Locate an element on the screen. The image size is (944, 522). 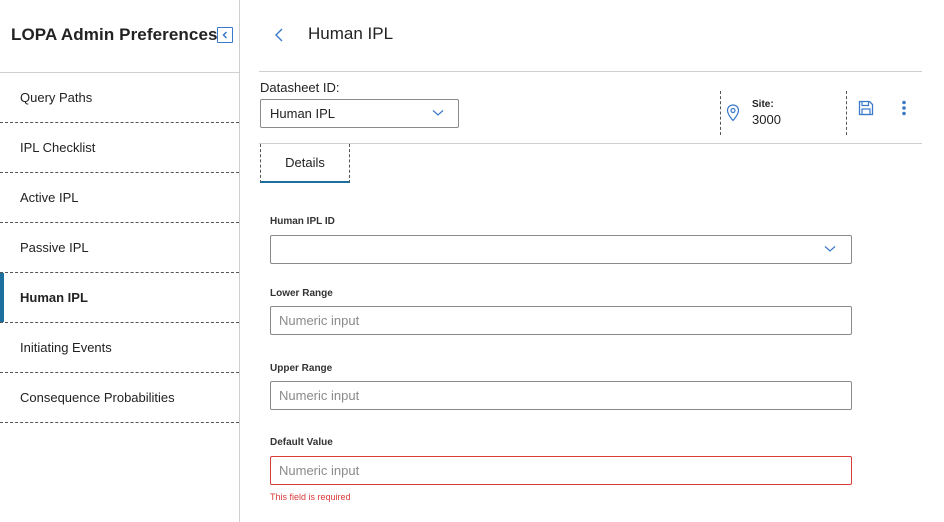
header-divider is located at coordinates (590, 71).